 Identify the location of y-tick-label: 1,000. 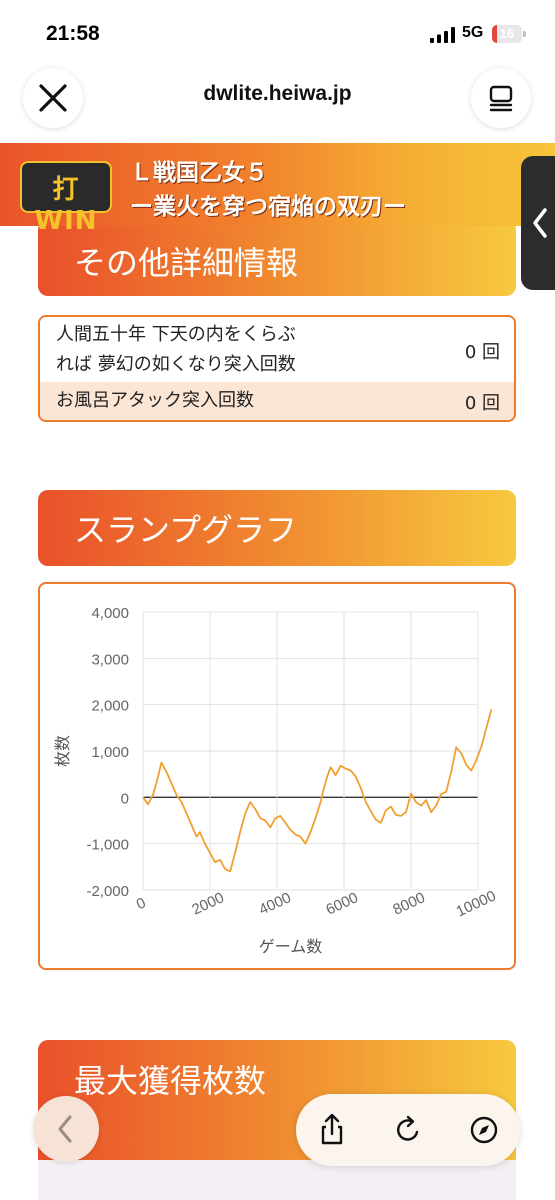
(110, 752).